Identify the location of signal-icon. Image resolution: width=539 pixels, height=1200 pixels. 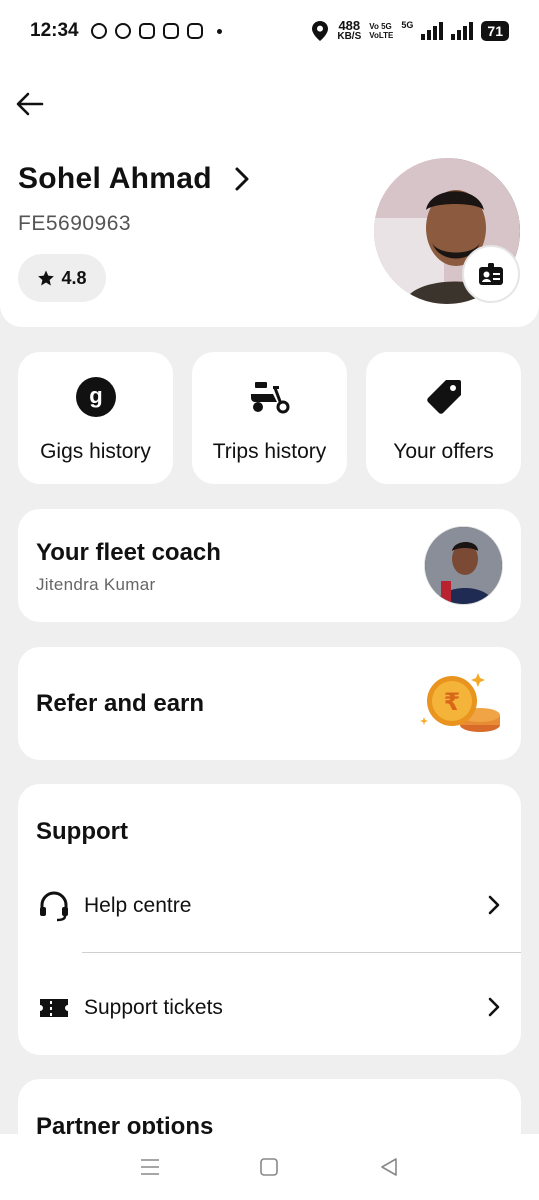
(432, 31).